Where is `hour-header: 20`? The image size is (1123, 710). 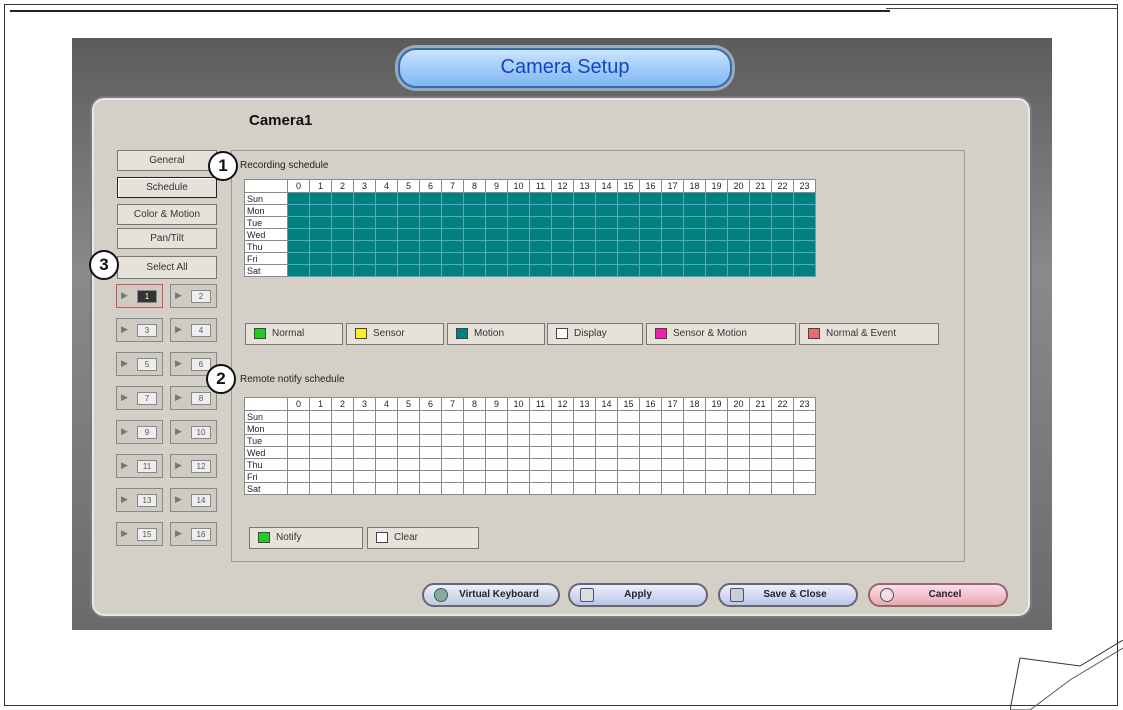
hour-header: 20 is located at coordinates (738, 186).